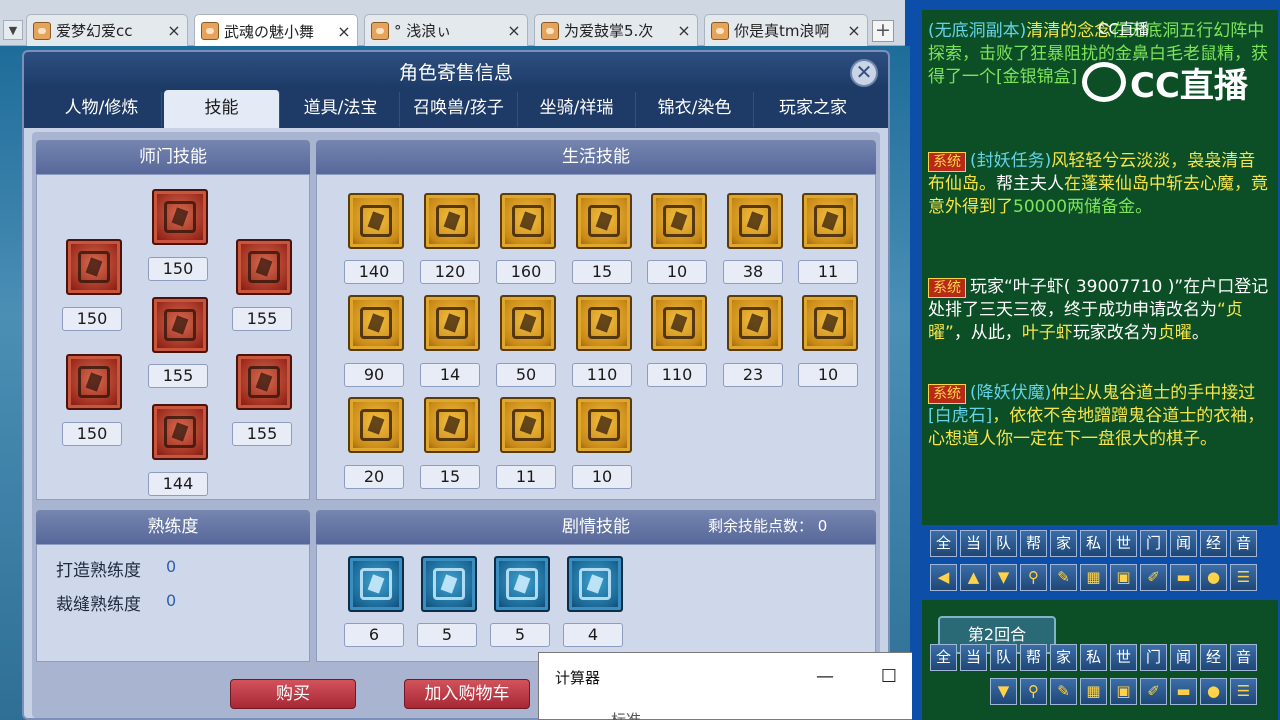 Image resolution: width=1280 pixels, height=720 pixels. Describe the element at coordinates (813, 109) in the screenshot. I see `tab-home: 玩家之家` at that location.